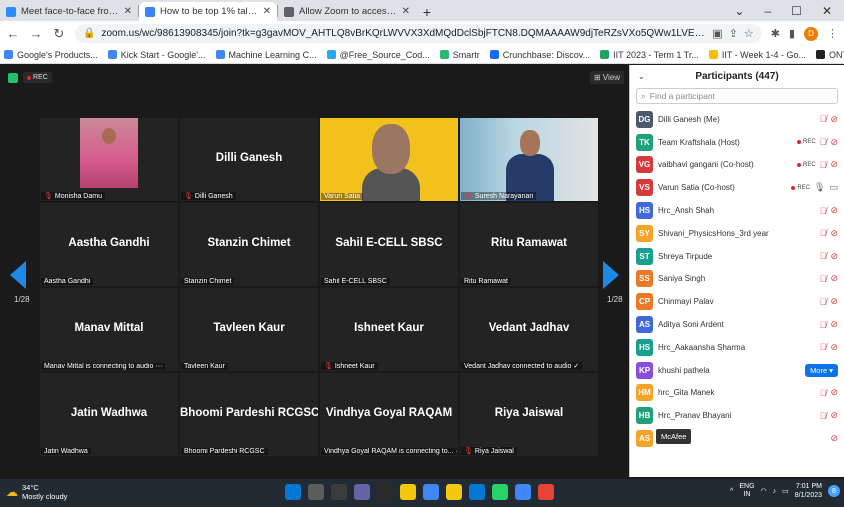  Describe the element at coordinates (737, 142) in the screenshot. I see `participant-row: TK Team Kraftshala (Host) REC 🎙̸ ⊘` at that location.